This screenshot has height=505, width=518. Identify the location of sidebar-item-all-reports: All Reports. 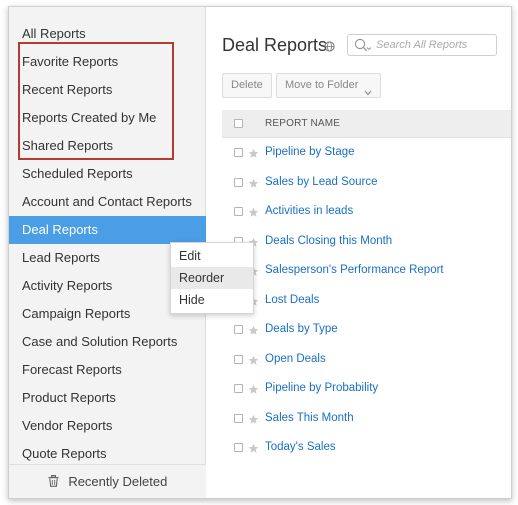
(107, 34).